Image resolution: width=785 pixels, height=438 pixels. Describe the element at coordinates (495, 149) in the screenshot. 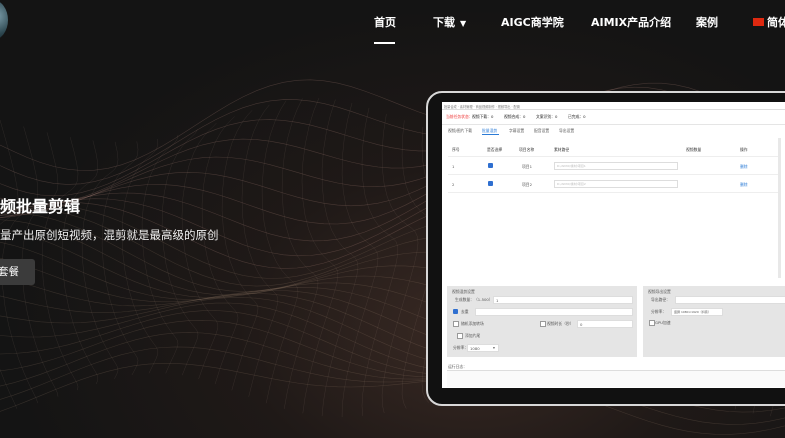

I see `col-select: 是否选择` at that location.